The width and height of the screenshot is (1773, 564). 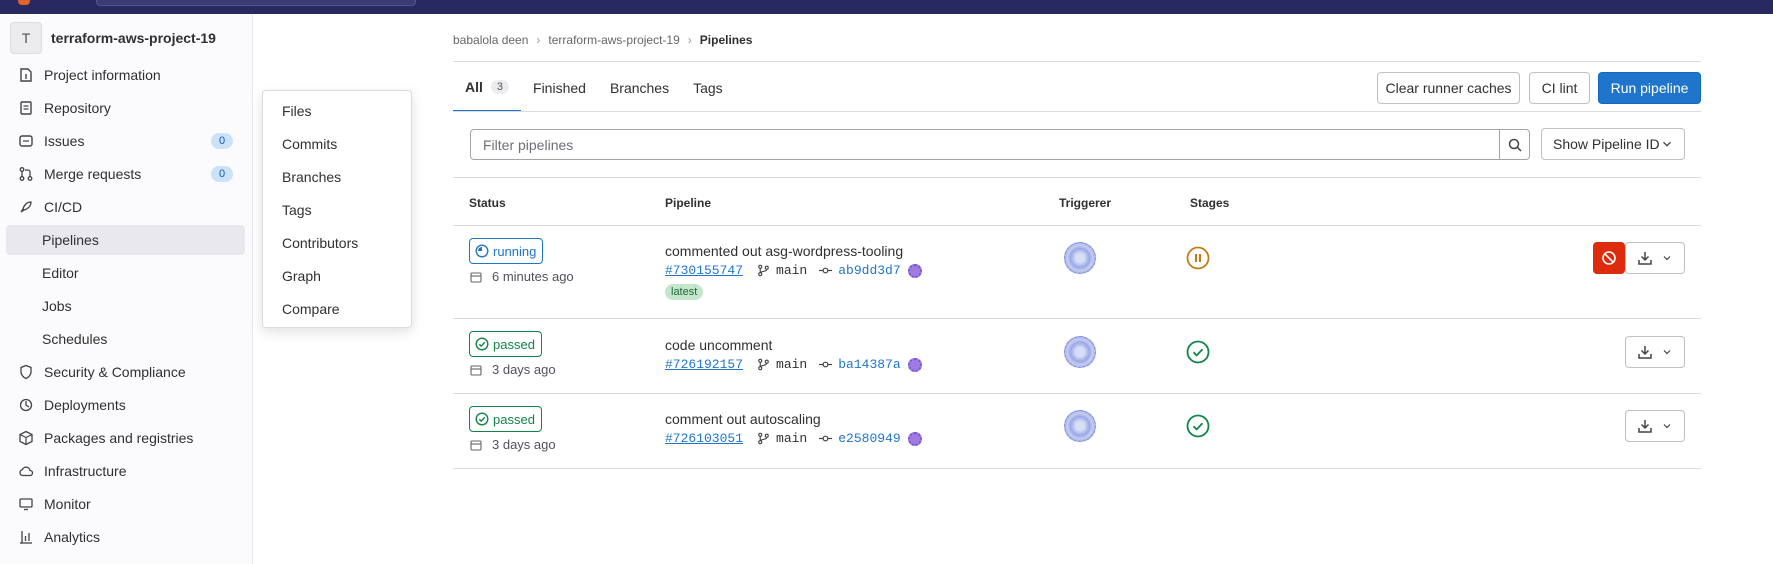 I want to click on flyout-item-branches: Branches, so click(x=337, y=177).